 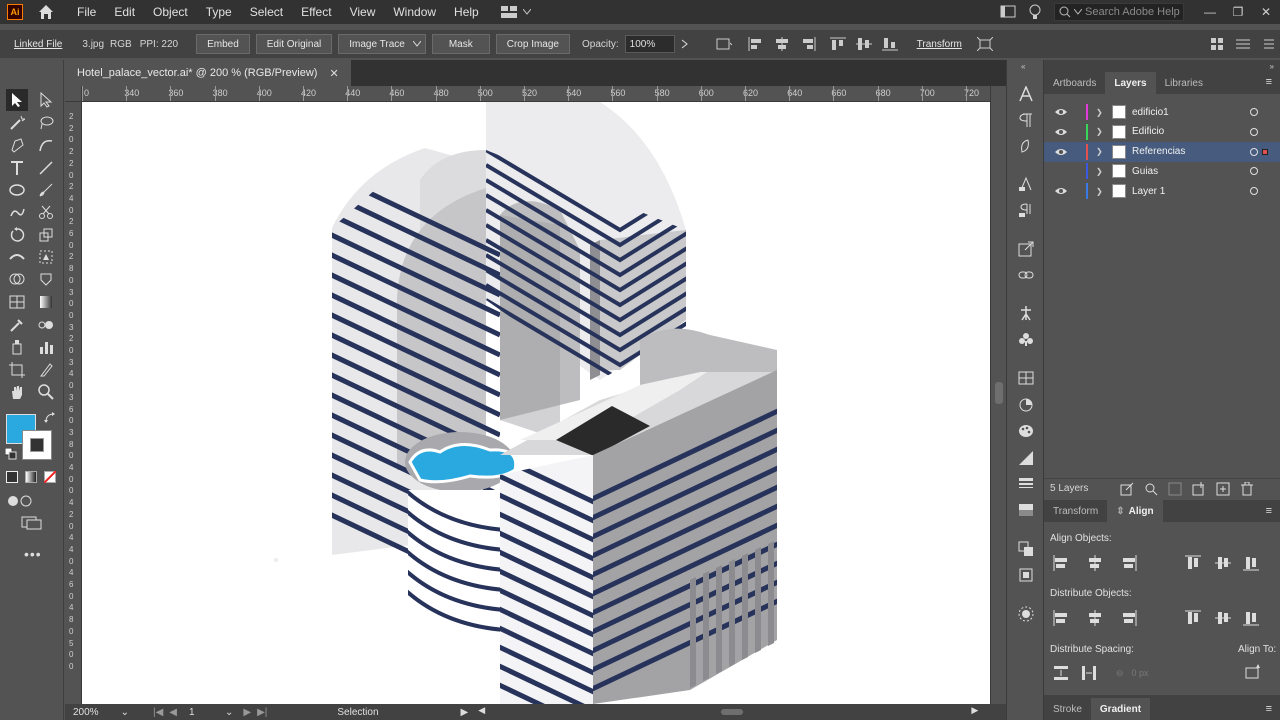 What do you see at coordinates (17, 212) in the screenshot?
I see `shaper-tool-icon` at bounding box center [17, 212].